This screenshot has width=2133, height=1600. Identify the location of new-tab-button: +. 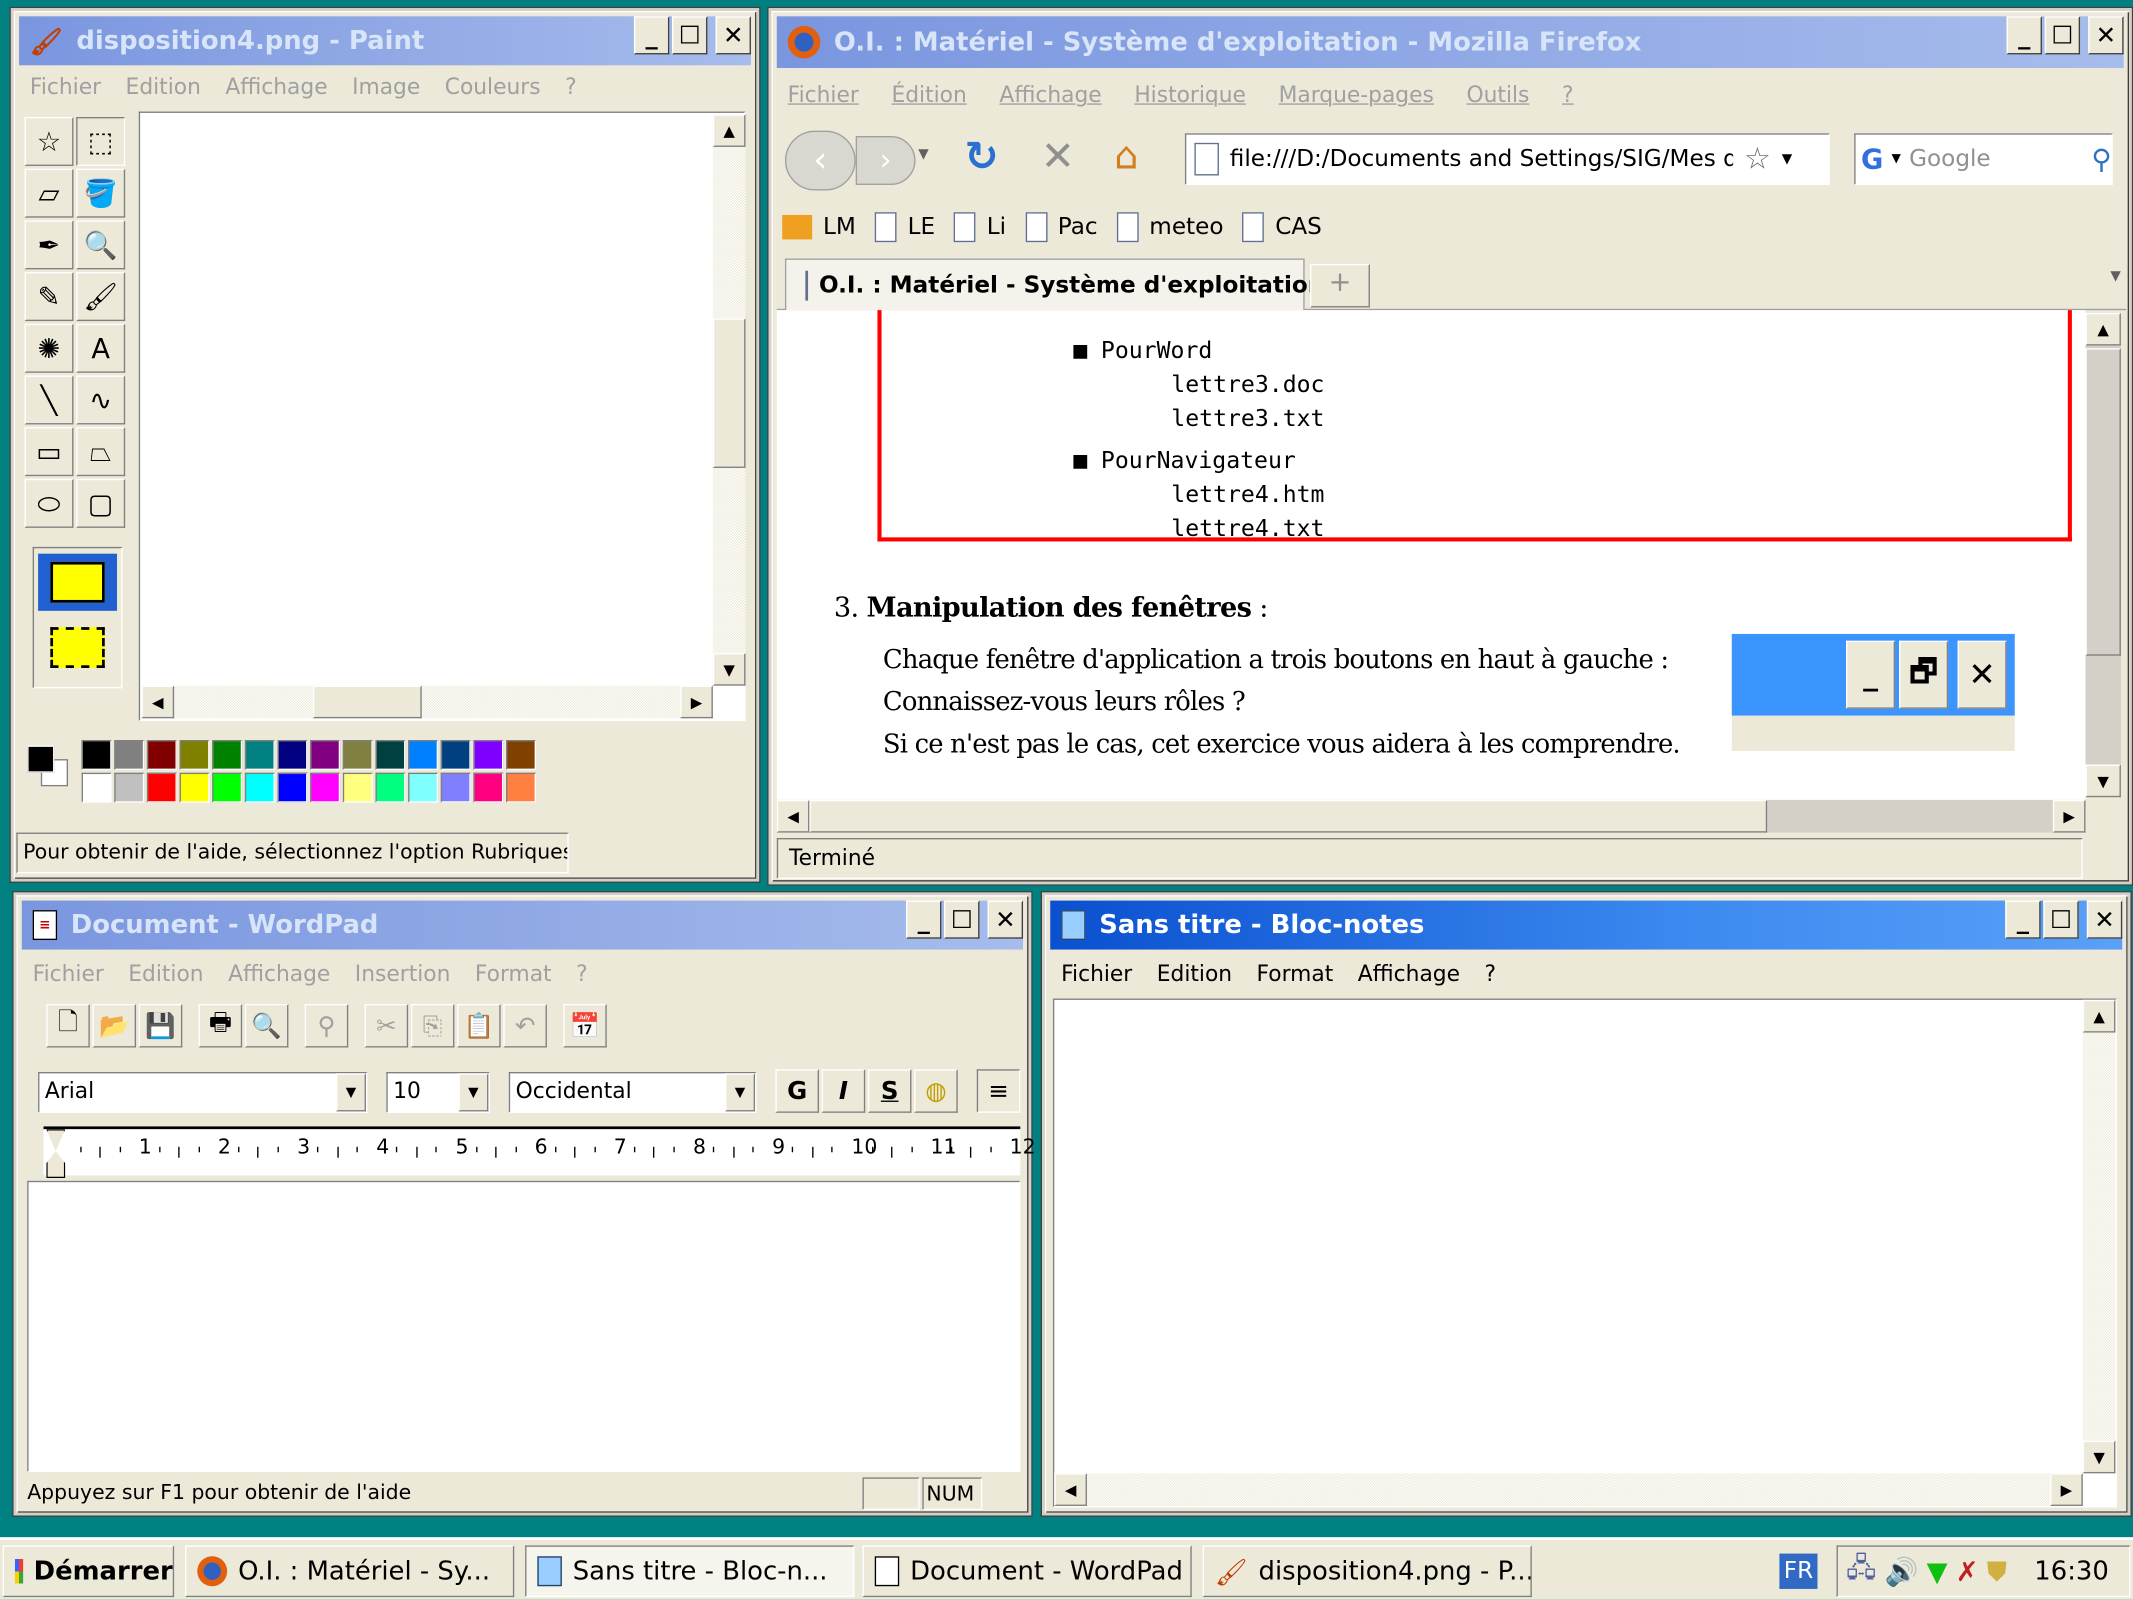
(1340, 285).